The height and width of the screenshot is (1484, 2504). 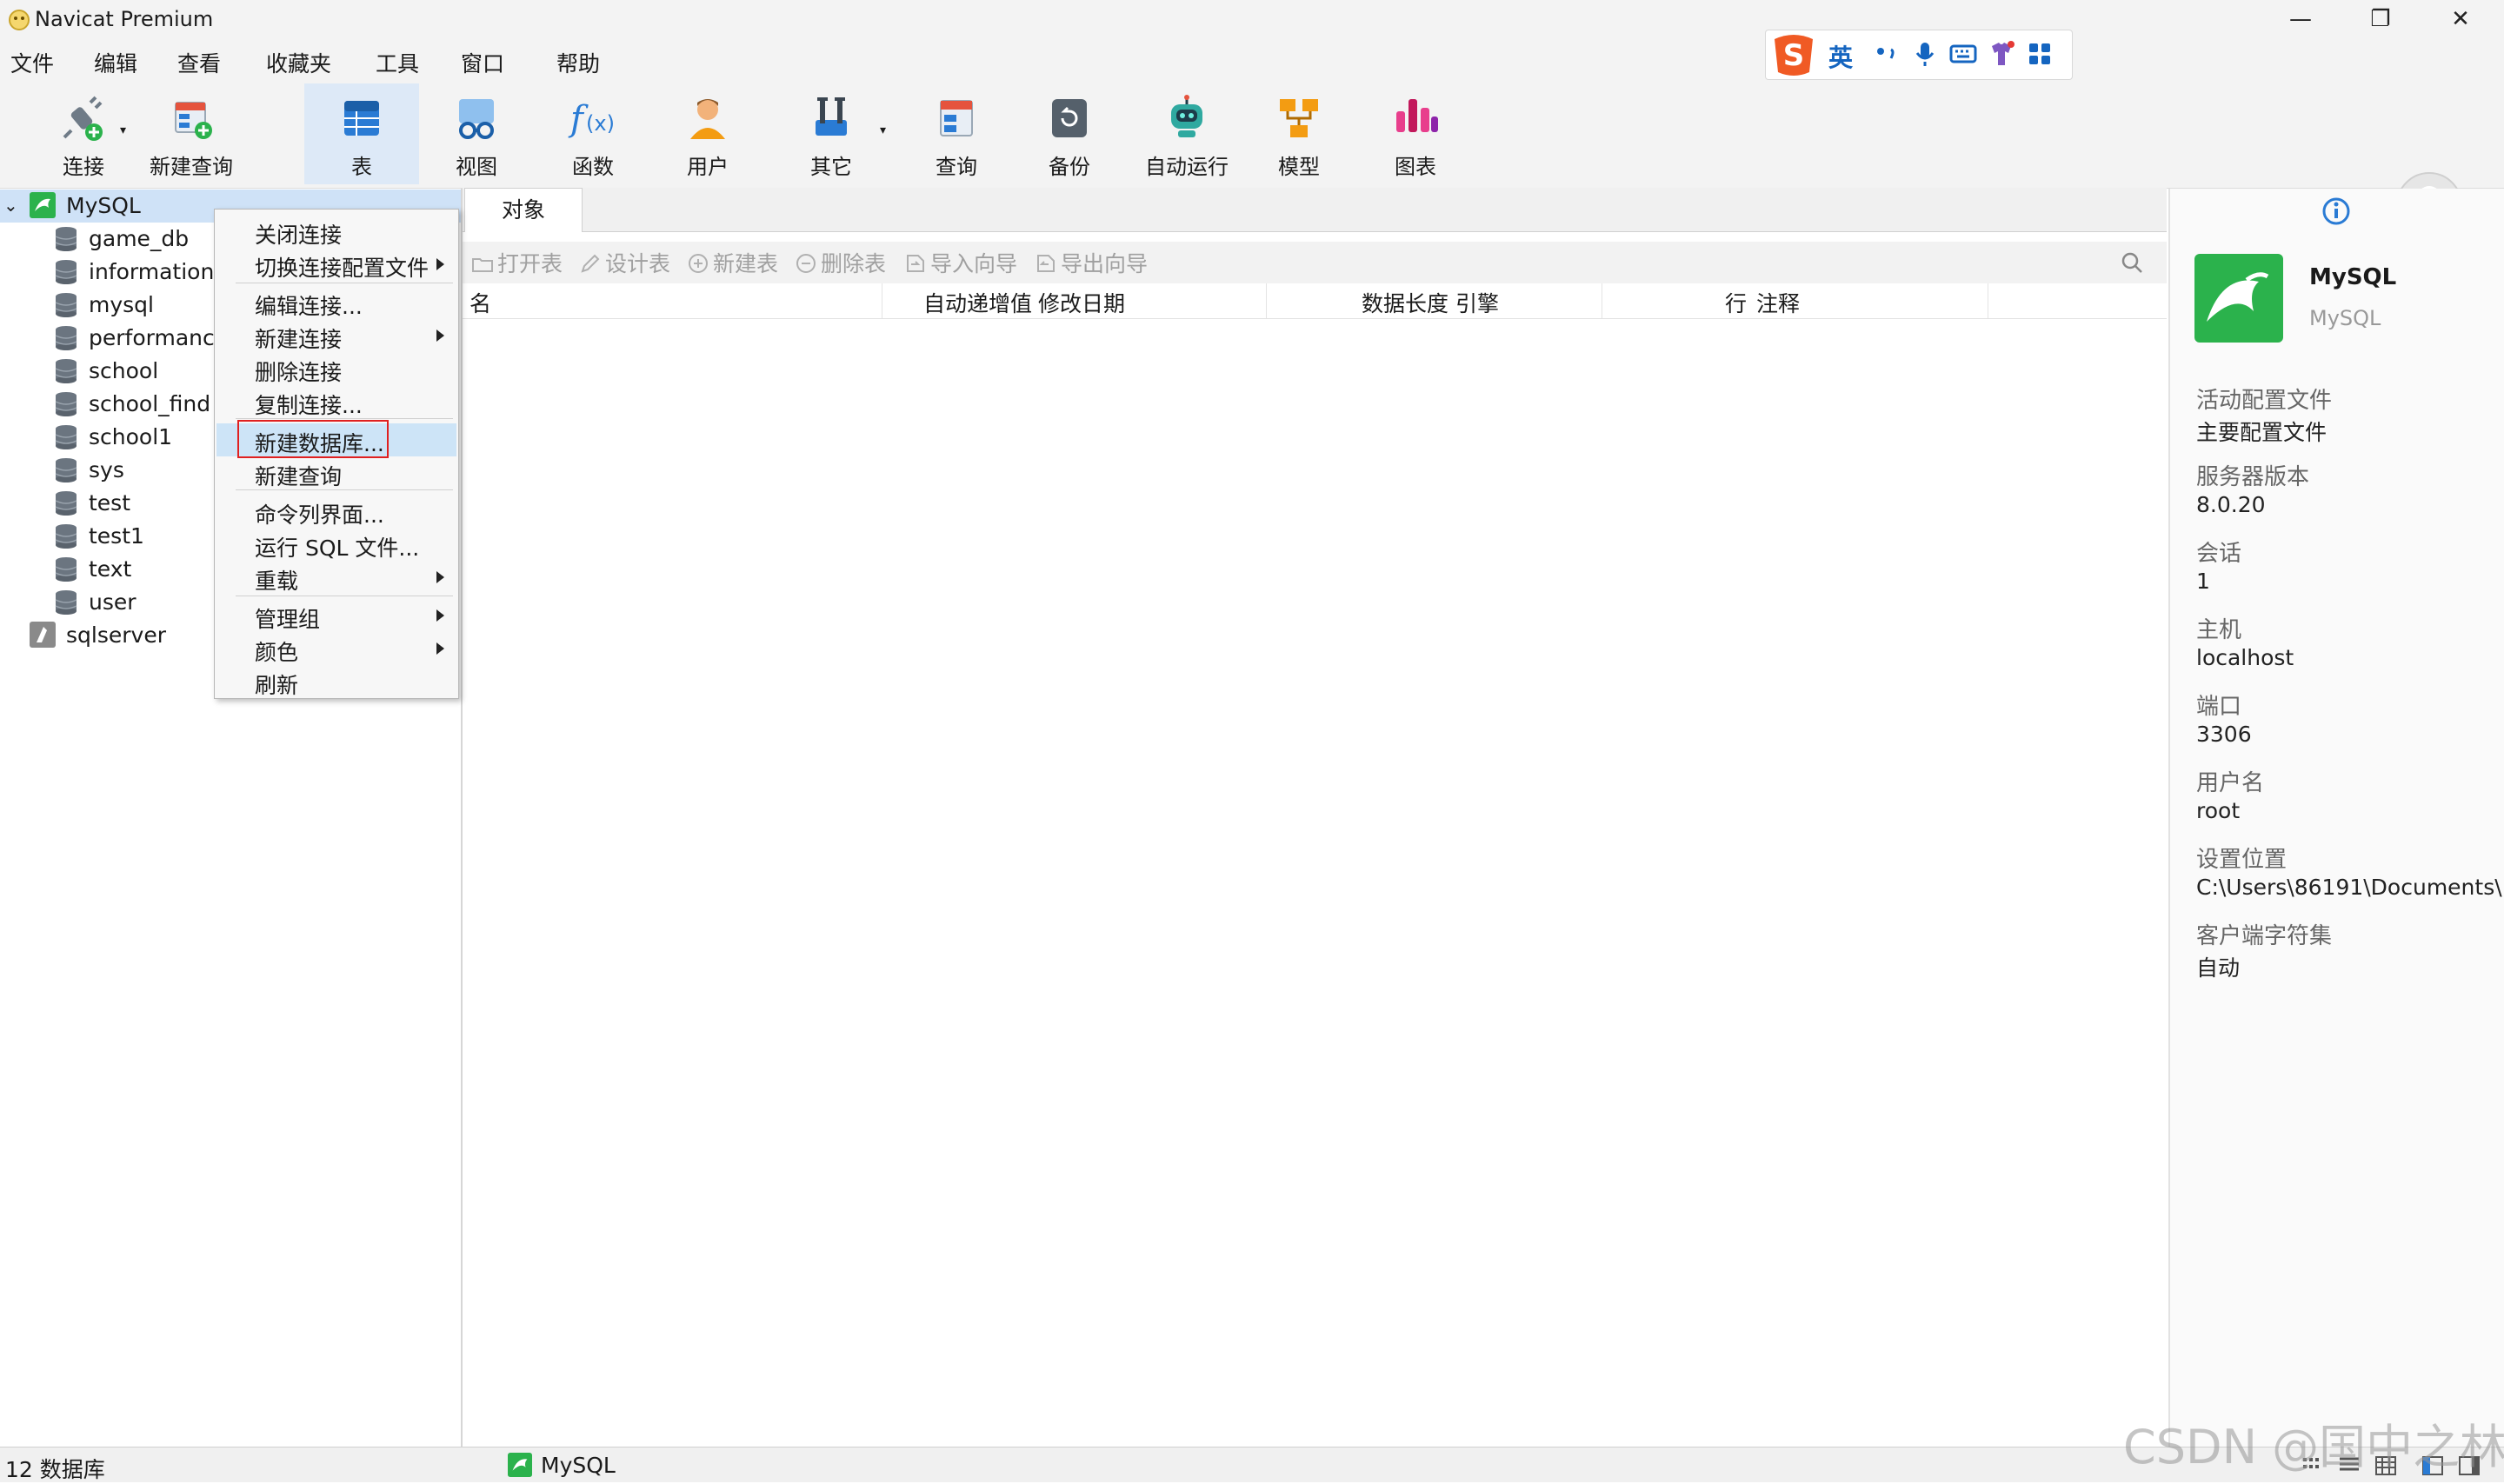 I want to click on plus-circle-icon, so click(x=698, y=263).